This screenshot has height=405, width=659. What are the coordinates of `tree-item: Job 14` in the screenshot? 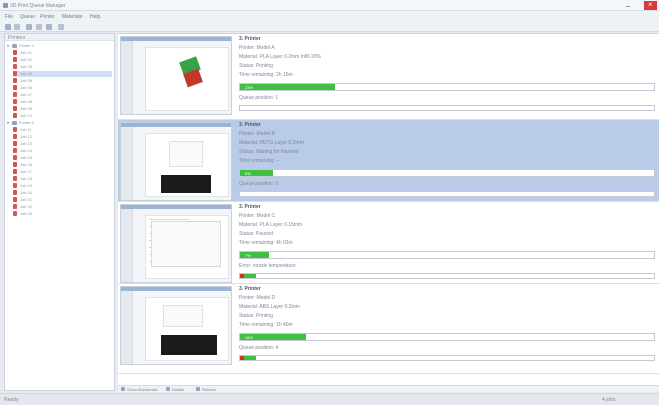 It's located at (62, 151).